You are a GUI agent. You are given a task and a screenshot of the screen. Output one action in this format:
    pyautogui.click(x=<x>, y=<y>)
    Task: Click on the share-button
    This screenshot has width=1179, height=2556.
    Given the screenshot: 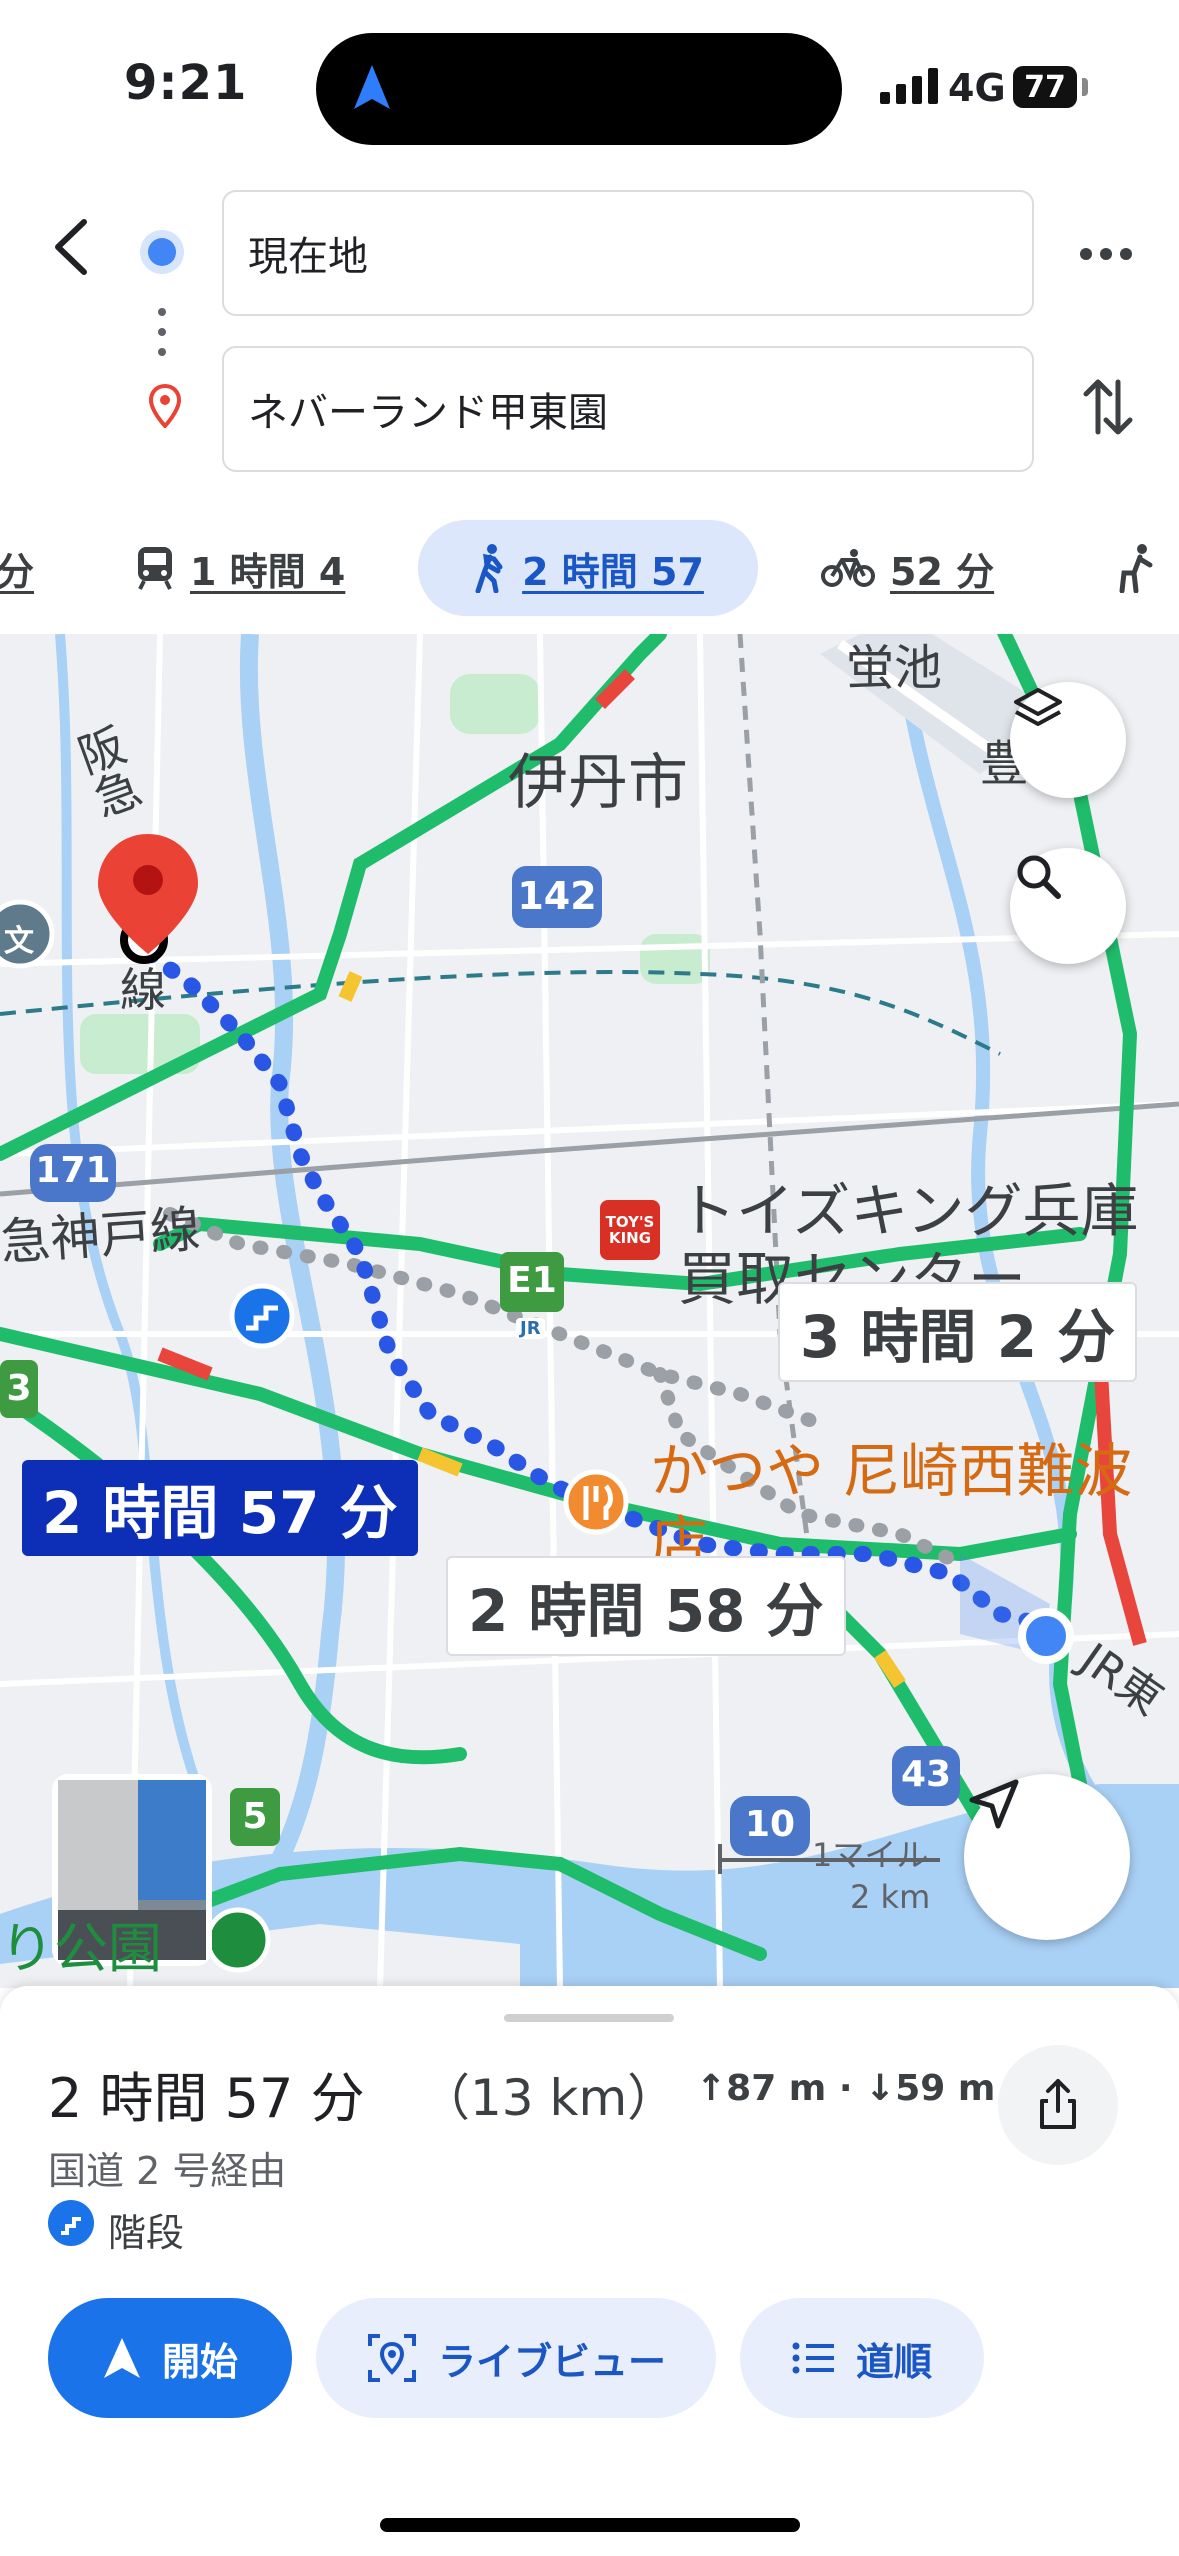 What is the action you would take?
    pyautogui.click(x=1058, y=2105)
    